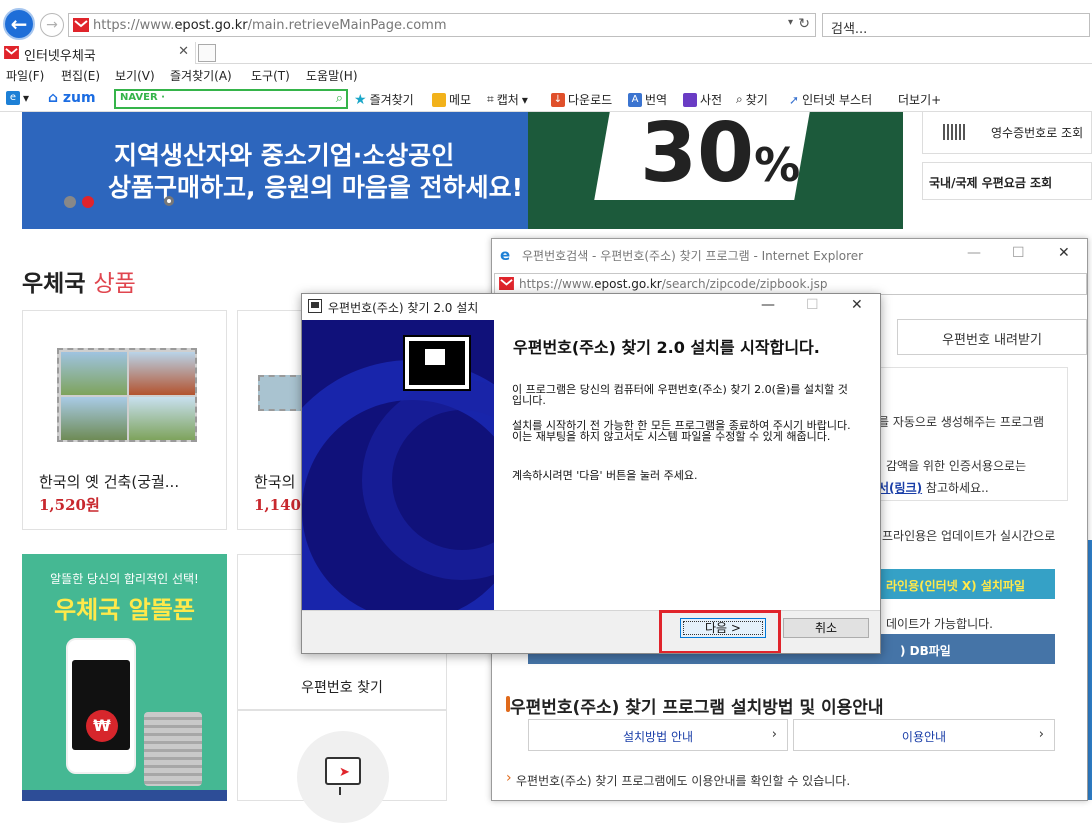 The image size is (1092, 823). What do you see at coordinates (790, 22) in the screenshot?
I see `address-dropdown-icon: ▾` at bounding box center [790, 22].